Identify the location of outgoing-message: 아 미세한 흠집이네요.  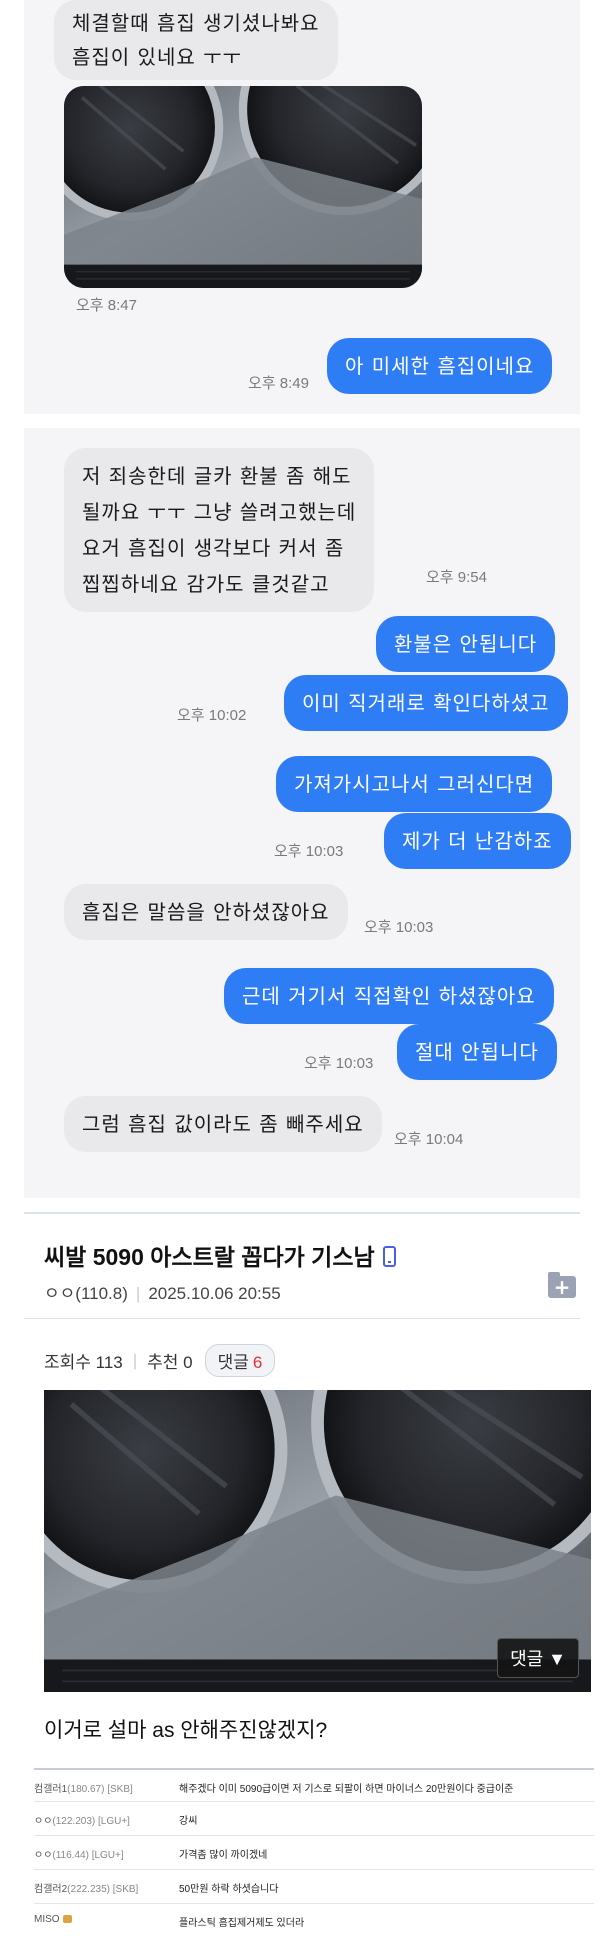
(440, 366).